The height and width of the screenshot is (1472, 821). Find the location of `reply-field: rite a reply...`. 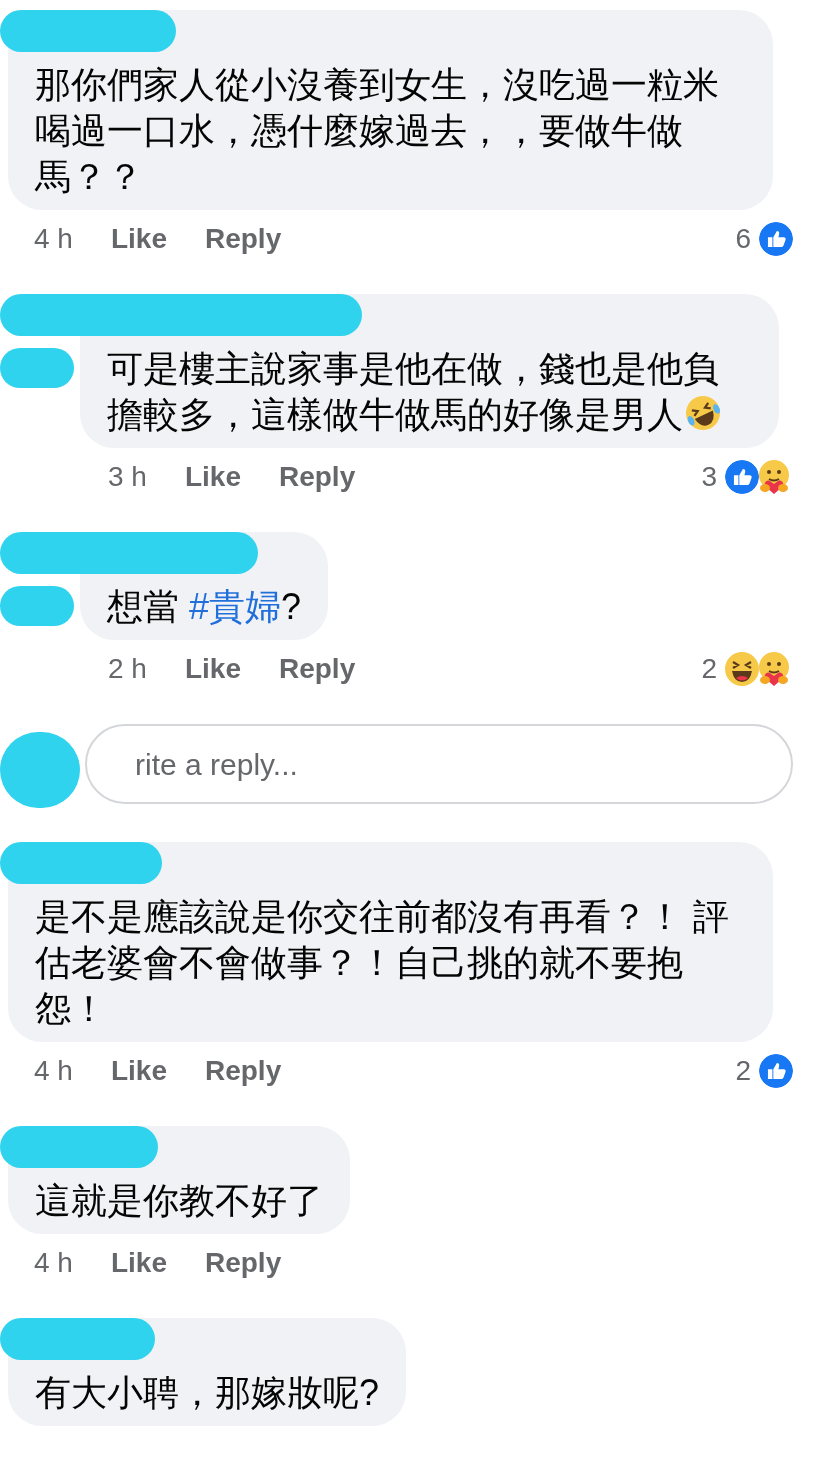

reply-field: rite a reply... is located at coordinates (439, 764).